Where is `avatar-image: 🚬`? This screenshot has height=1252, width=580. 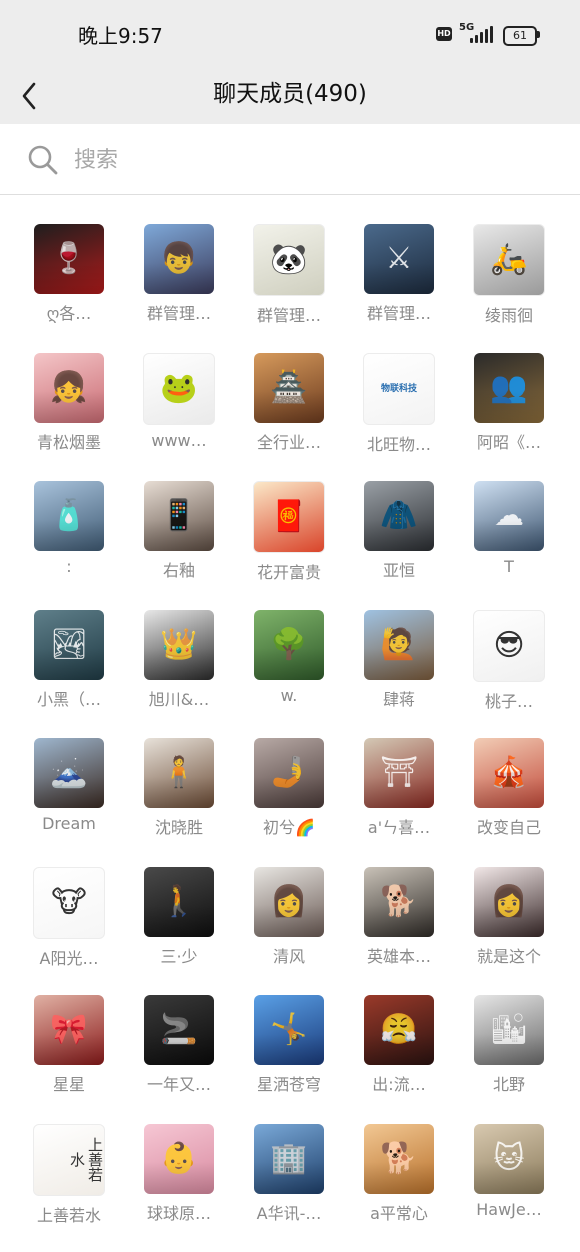
avatar-image: 🚬 is located at coordinates (179, 1030).